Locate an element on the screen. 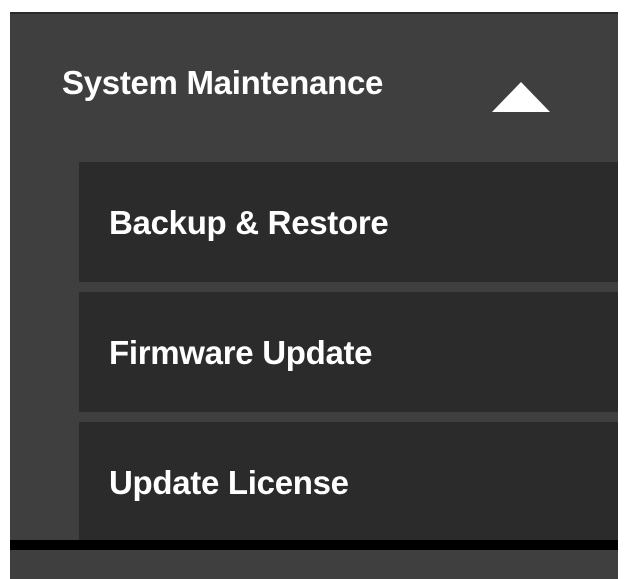  menu-section-title: System Maintenance is located at coordinates (223, 82).